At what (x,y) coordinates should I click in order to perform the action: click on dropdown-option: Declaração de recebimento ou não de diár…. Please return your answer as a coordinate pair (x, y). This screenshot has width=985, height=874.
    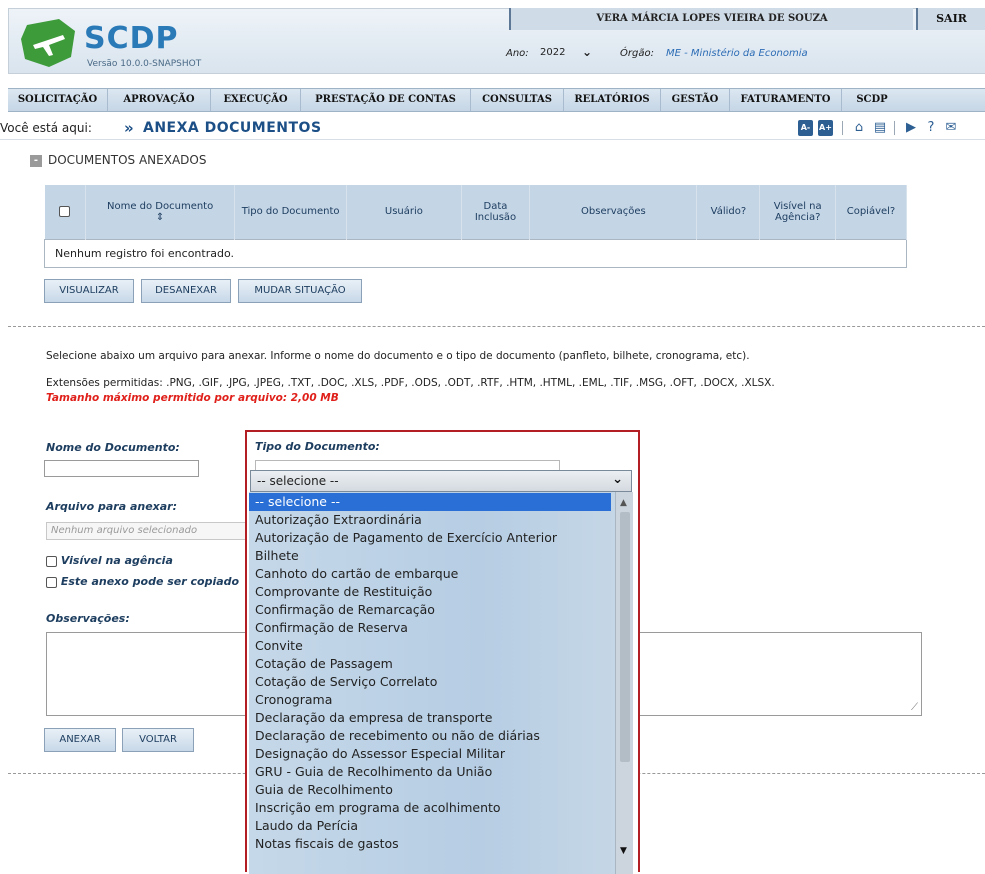
    Looking at the image, I should click on (430, 736).